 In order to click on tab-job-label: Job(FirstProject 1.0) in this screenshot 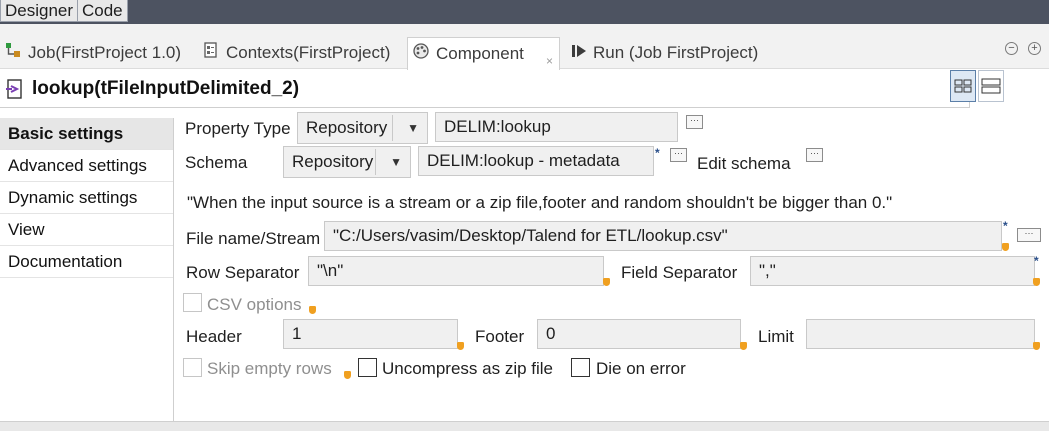, I will do `click(105, 52)`.